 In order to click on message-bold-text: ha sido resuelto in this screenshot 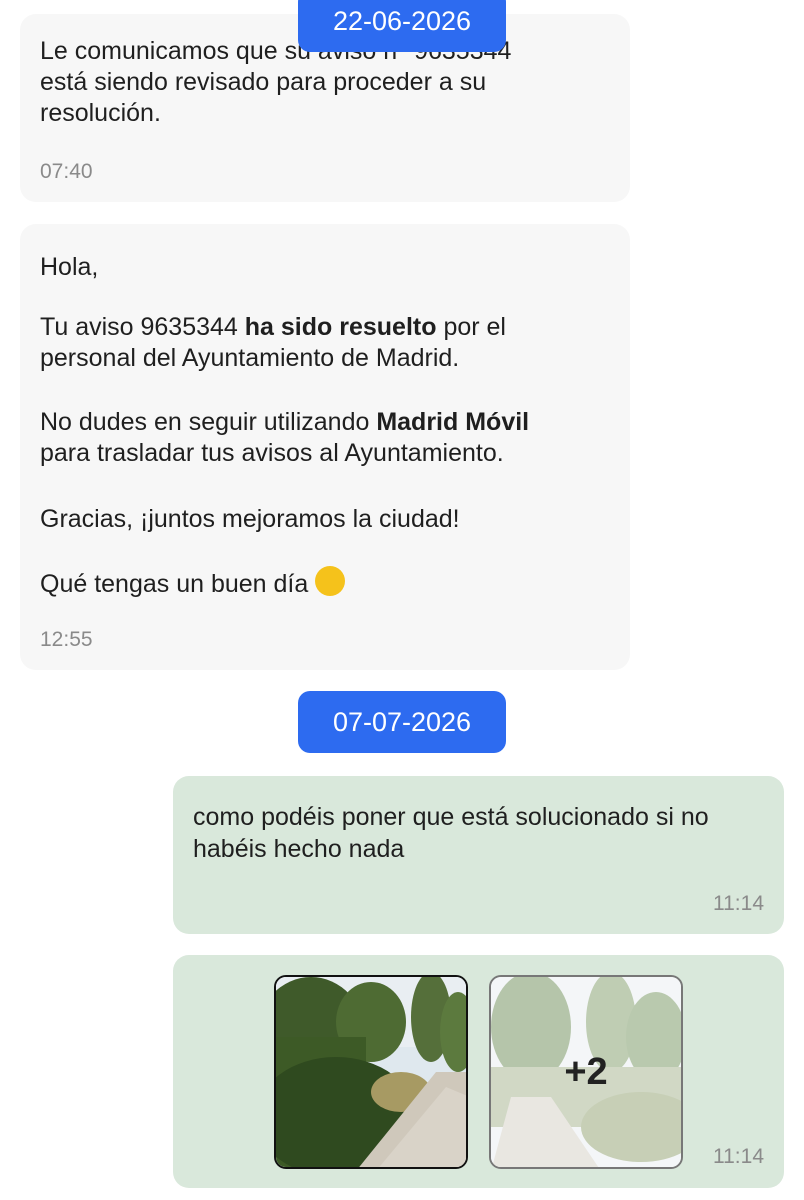, I will do `click(340, 327)`.